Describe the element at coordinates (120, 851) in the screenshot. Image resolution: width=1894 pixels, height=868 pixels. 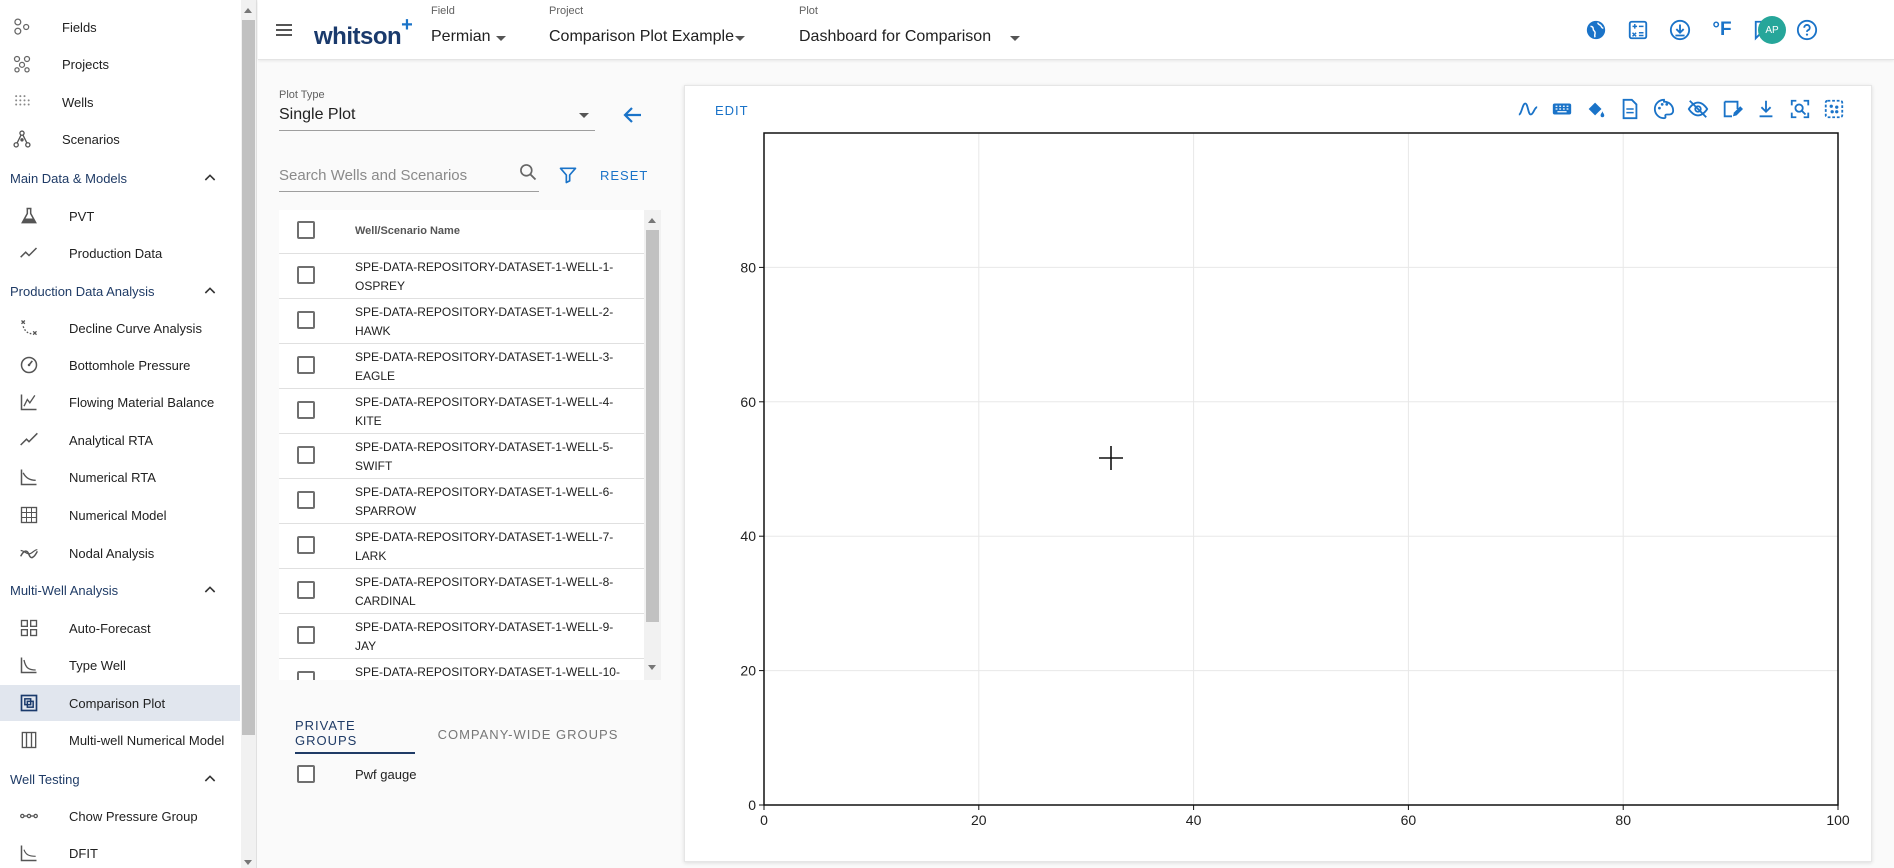
I see `sidebar-item-dfit: DFIT` at that location.